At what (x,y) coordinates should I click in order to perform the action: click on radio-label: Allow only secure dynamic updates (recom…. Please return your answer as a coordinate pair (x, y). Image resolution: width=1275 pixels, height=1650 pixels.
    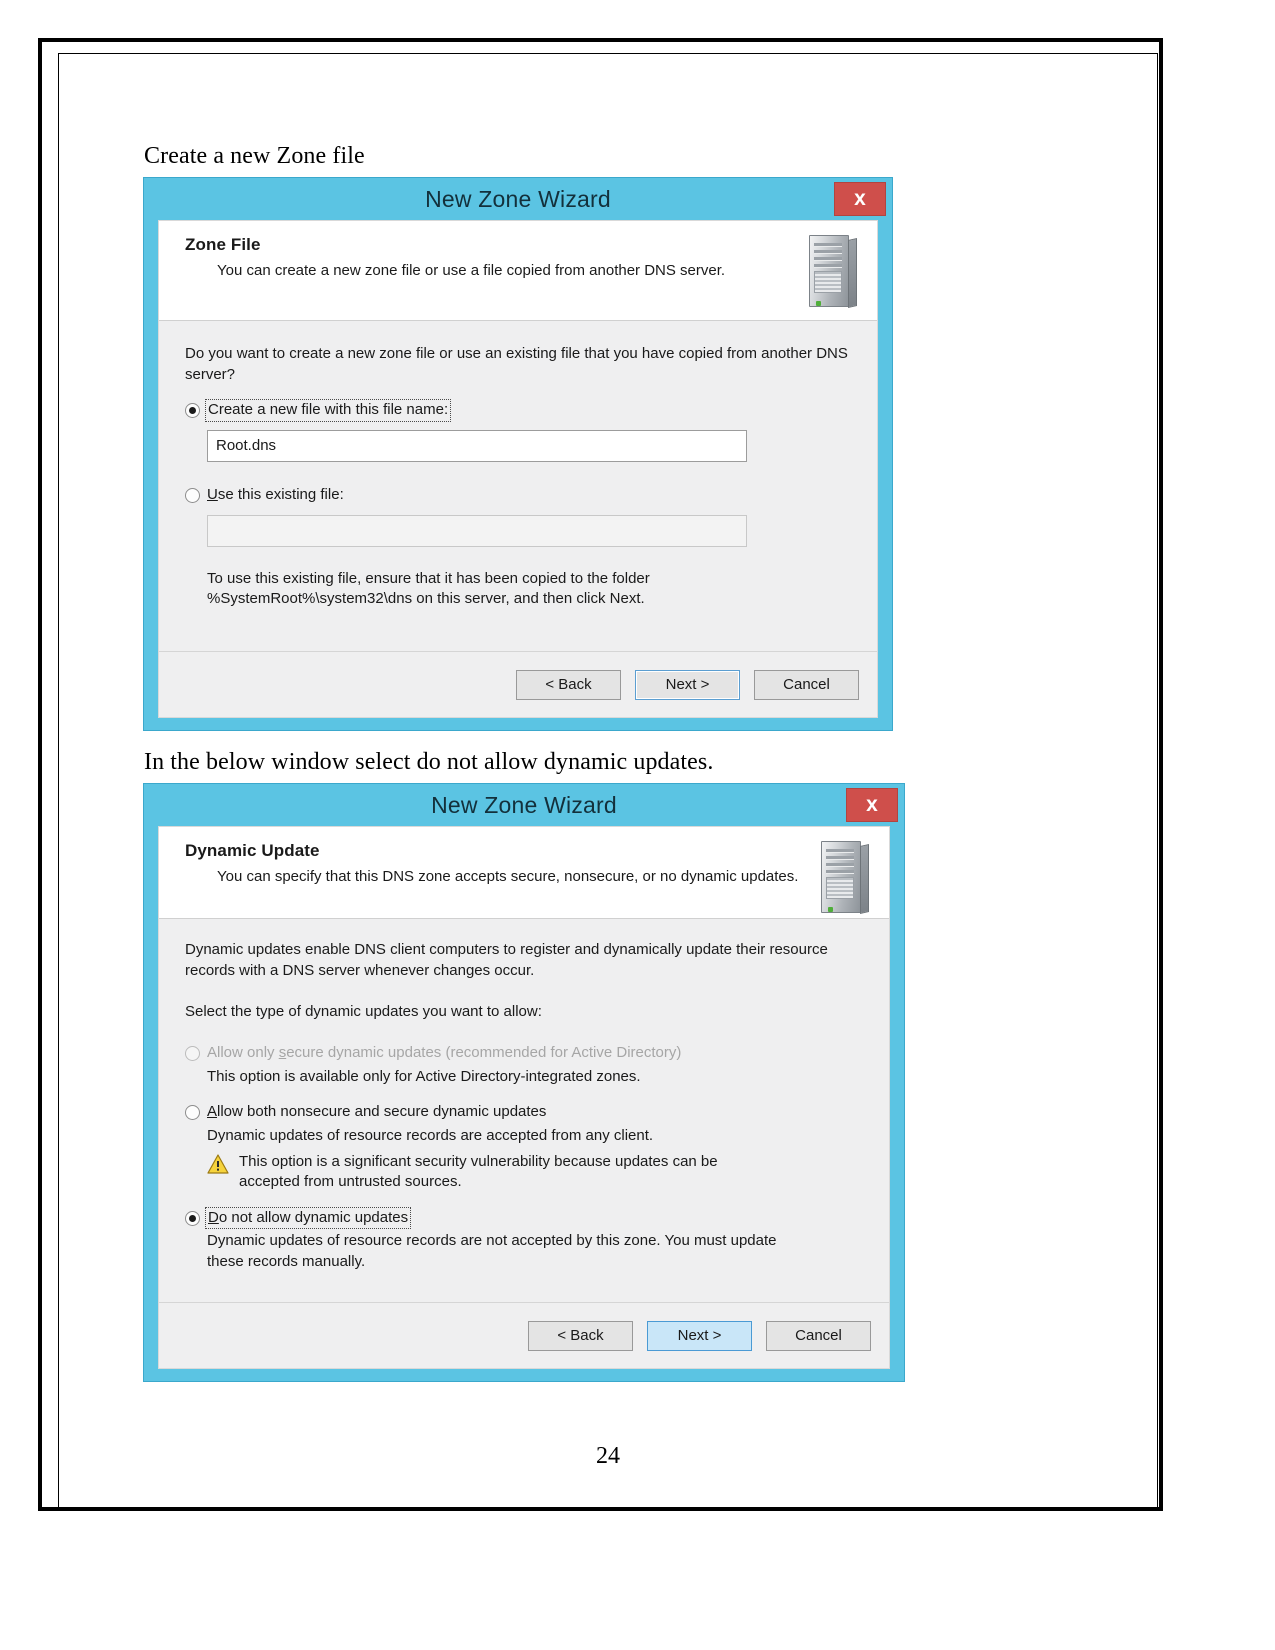
    Looking at the image, I should click on (444, 1052).